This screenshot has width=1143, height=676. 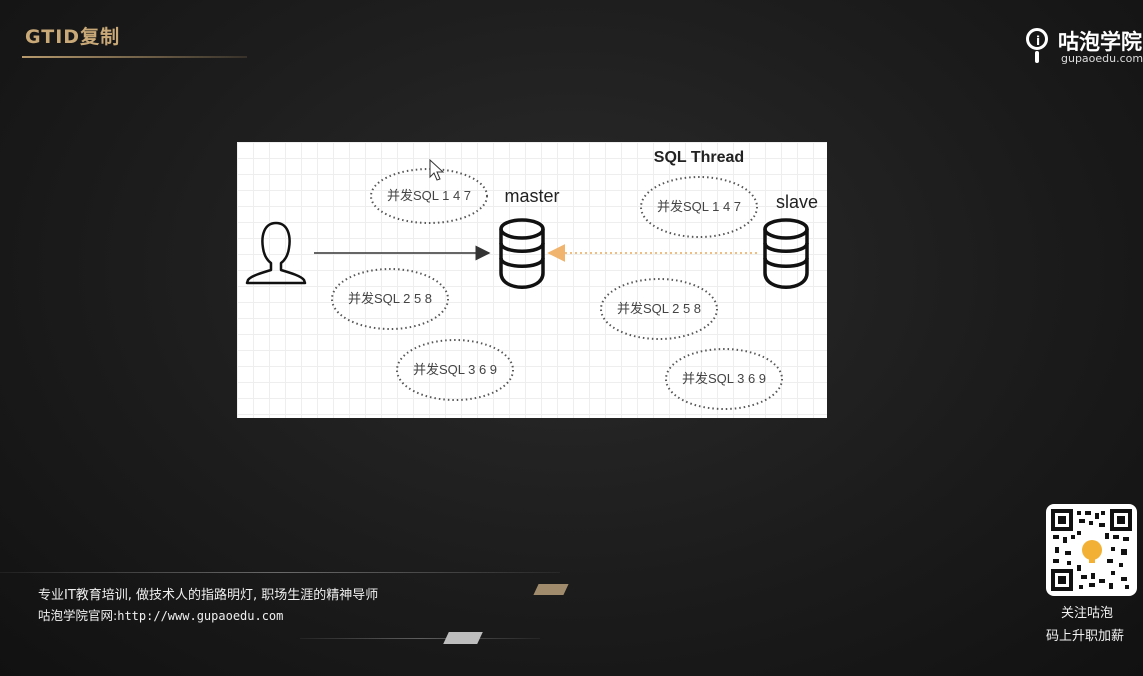 What do you see at coordinates (1037, 57) in the screenshot?
I see `logo-stem` at bounding box center [1037, 57].